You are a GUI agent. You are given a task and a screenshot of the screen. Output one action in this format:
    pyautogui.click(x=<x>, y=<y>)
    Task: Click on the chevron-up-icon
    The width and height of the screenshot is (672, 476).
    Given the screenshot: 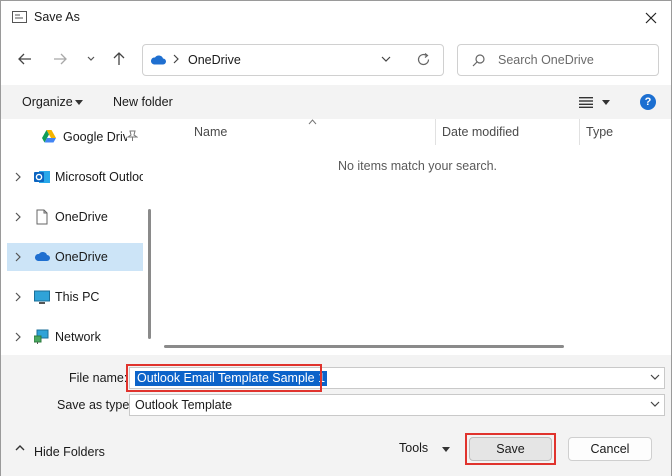 What is the action you would take?
    pyautogui.click(x=20, y=448)
    